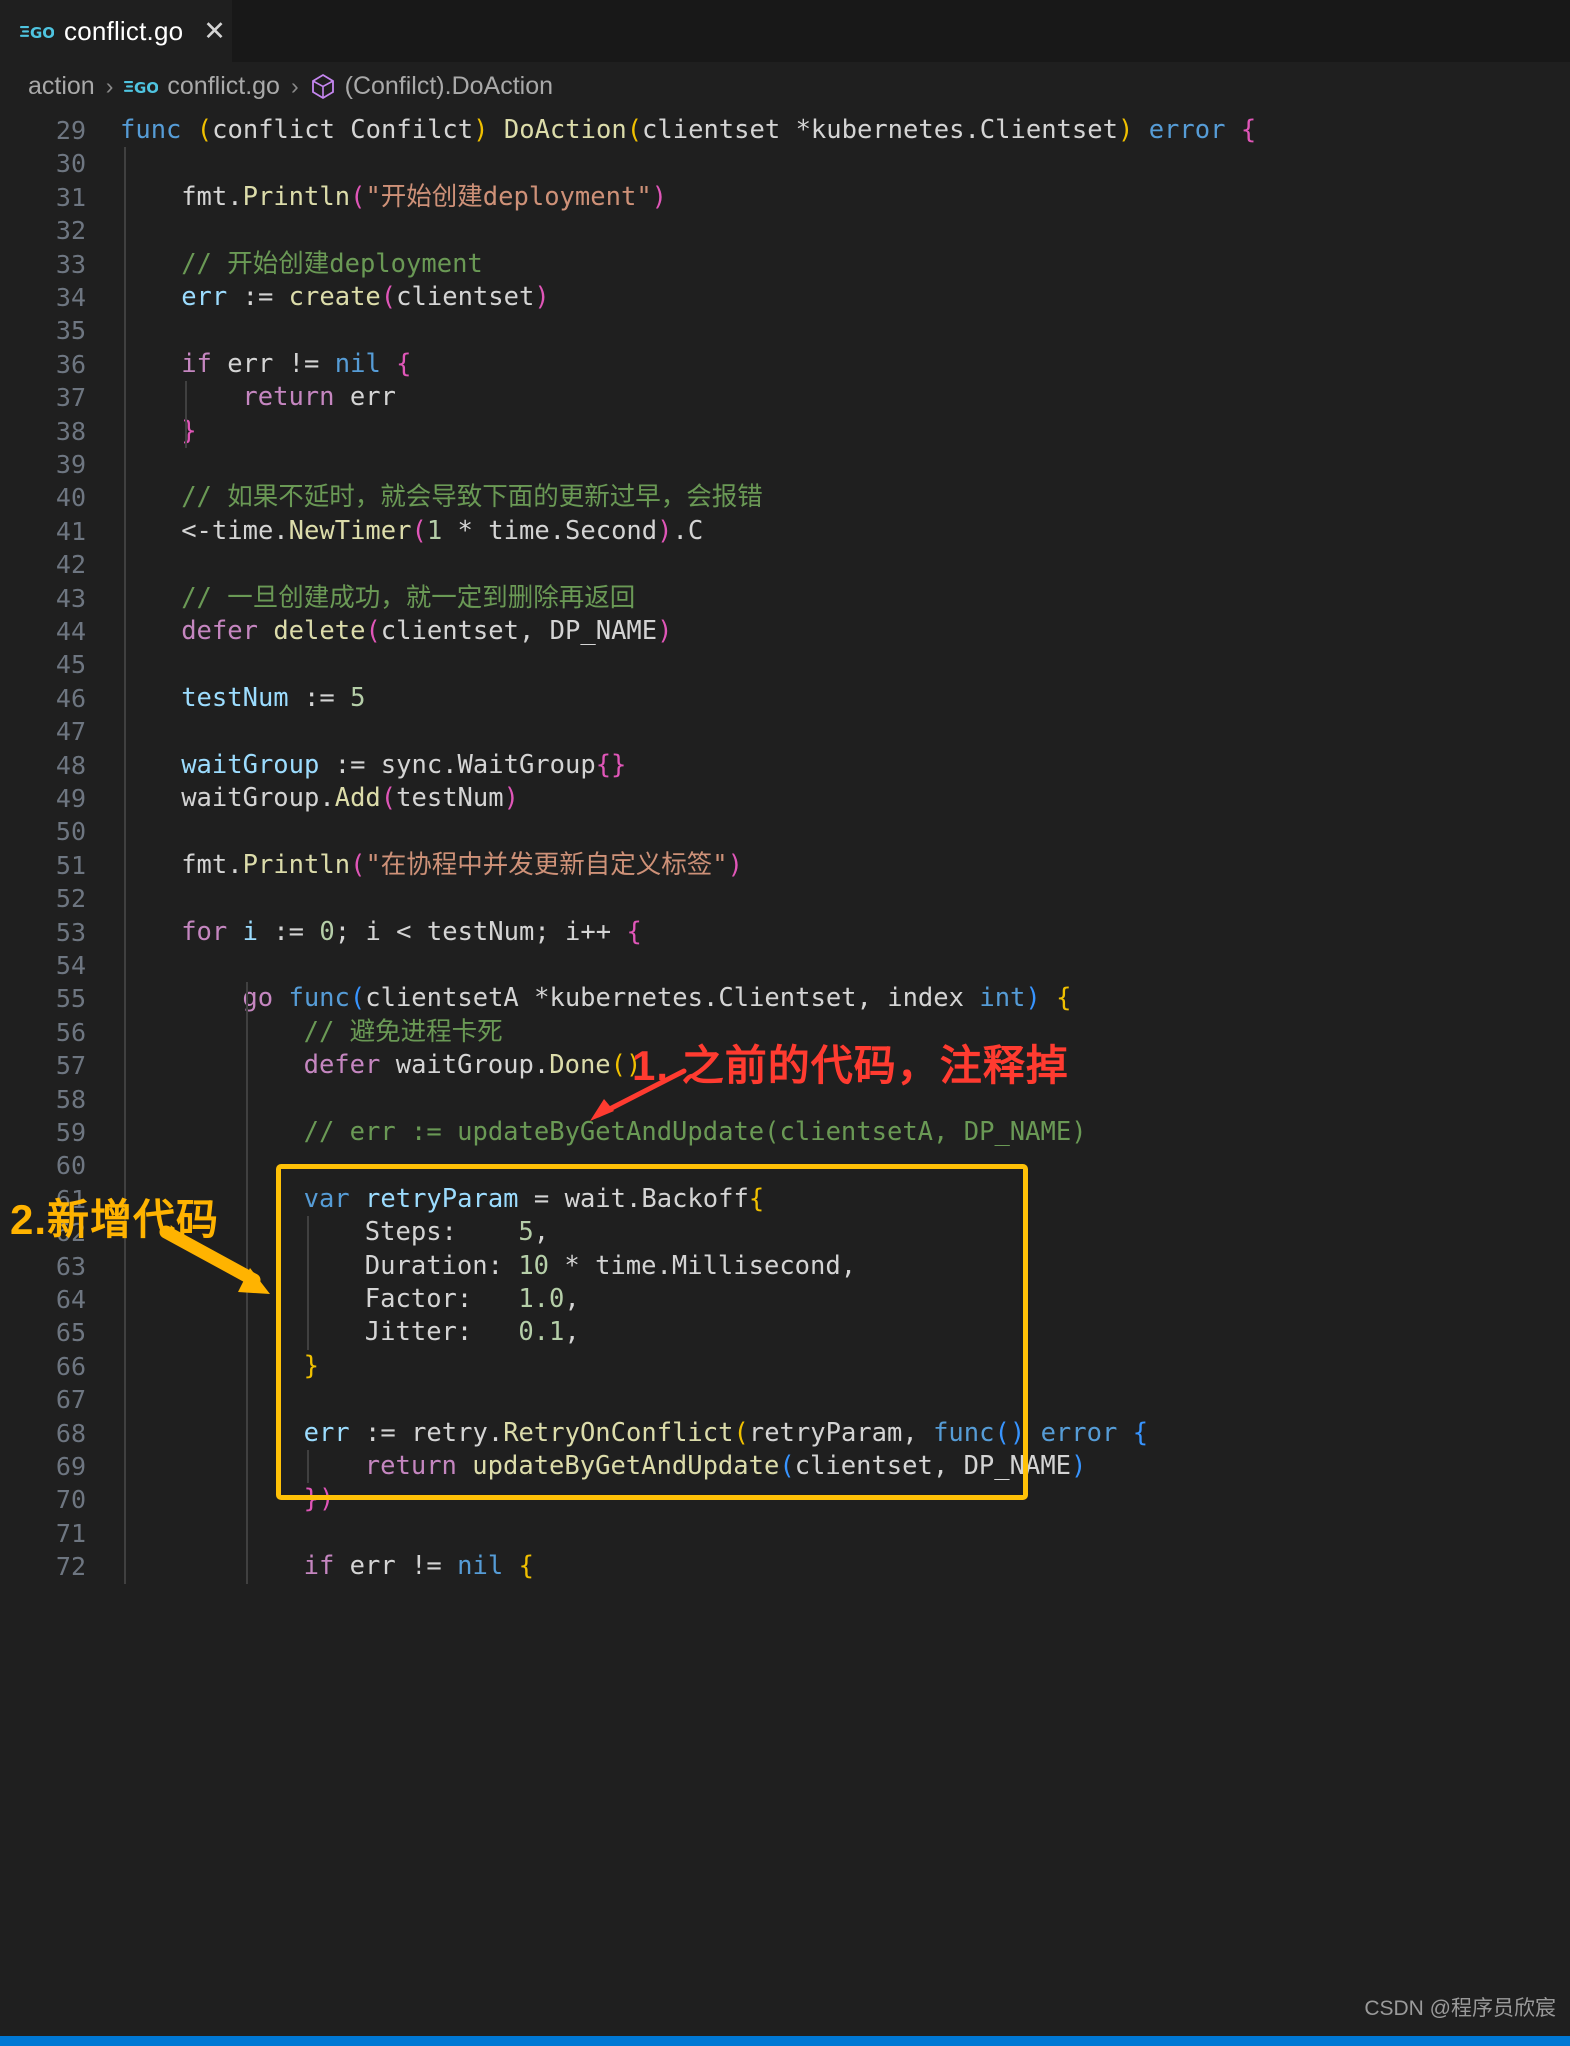 The image size is (1570, 2046). What do you see at coordinates (141, 86) in the screenshot?
I see `go-file-icon: GO` at bounding box center [141, 86].